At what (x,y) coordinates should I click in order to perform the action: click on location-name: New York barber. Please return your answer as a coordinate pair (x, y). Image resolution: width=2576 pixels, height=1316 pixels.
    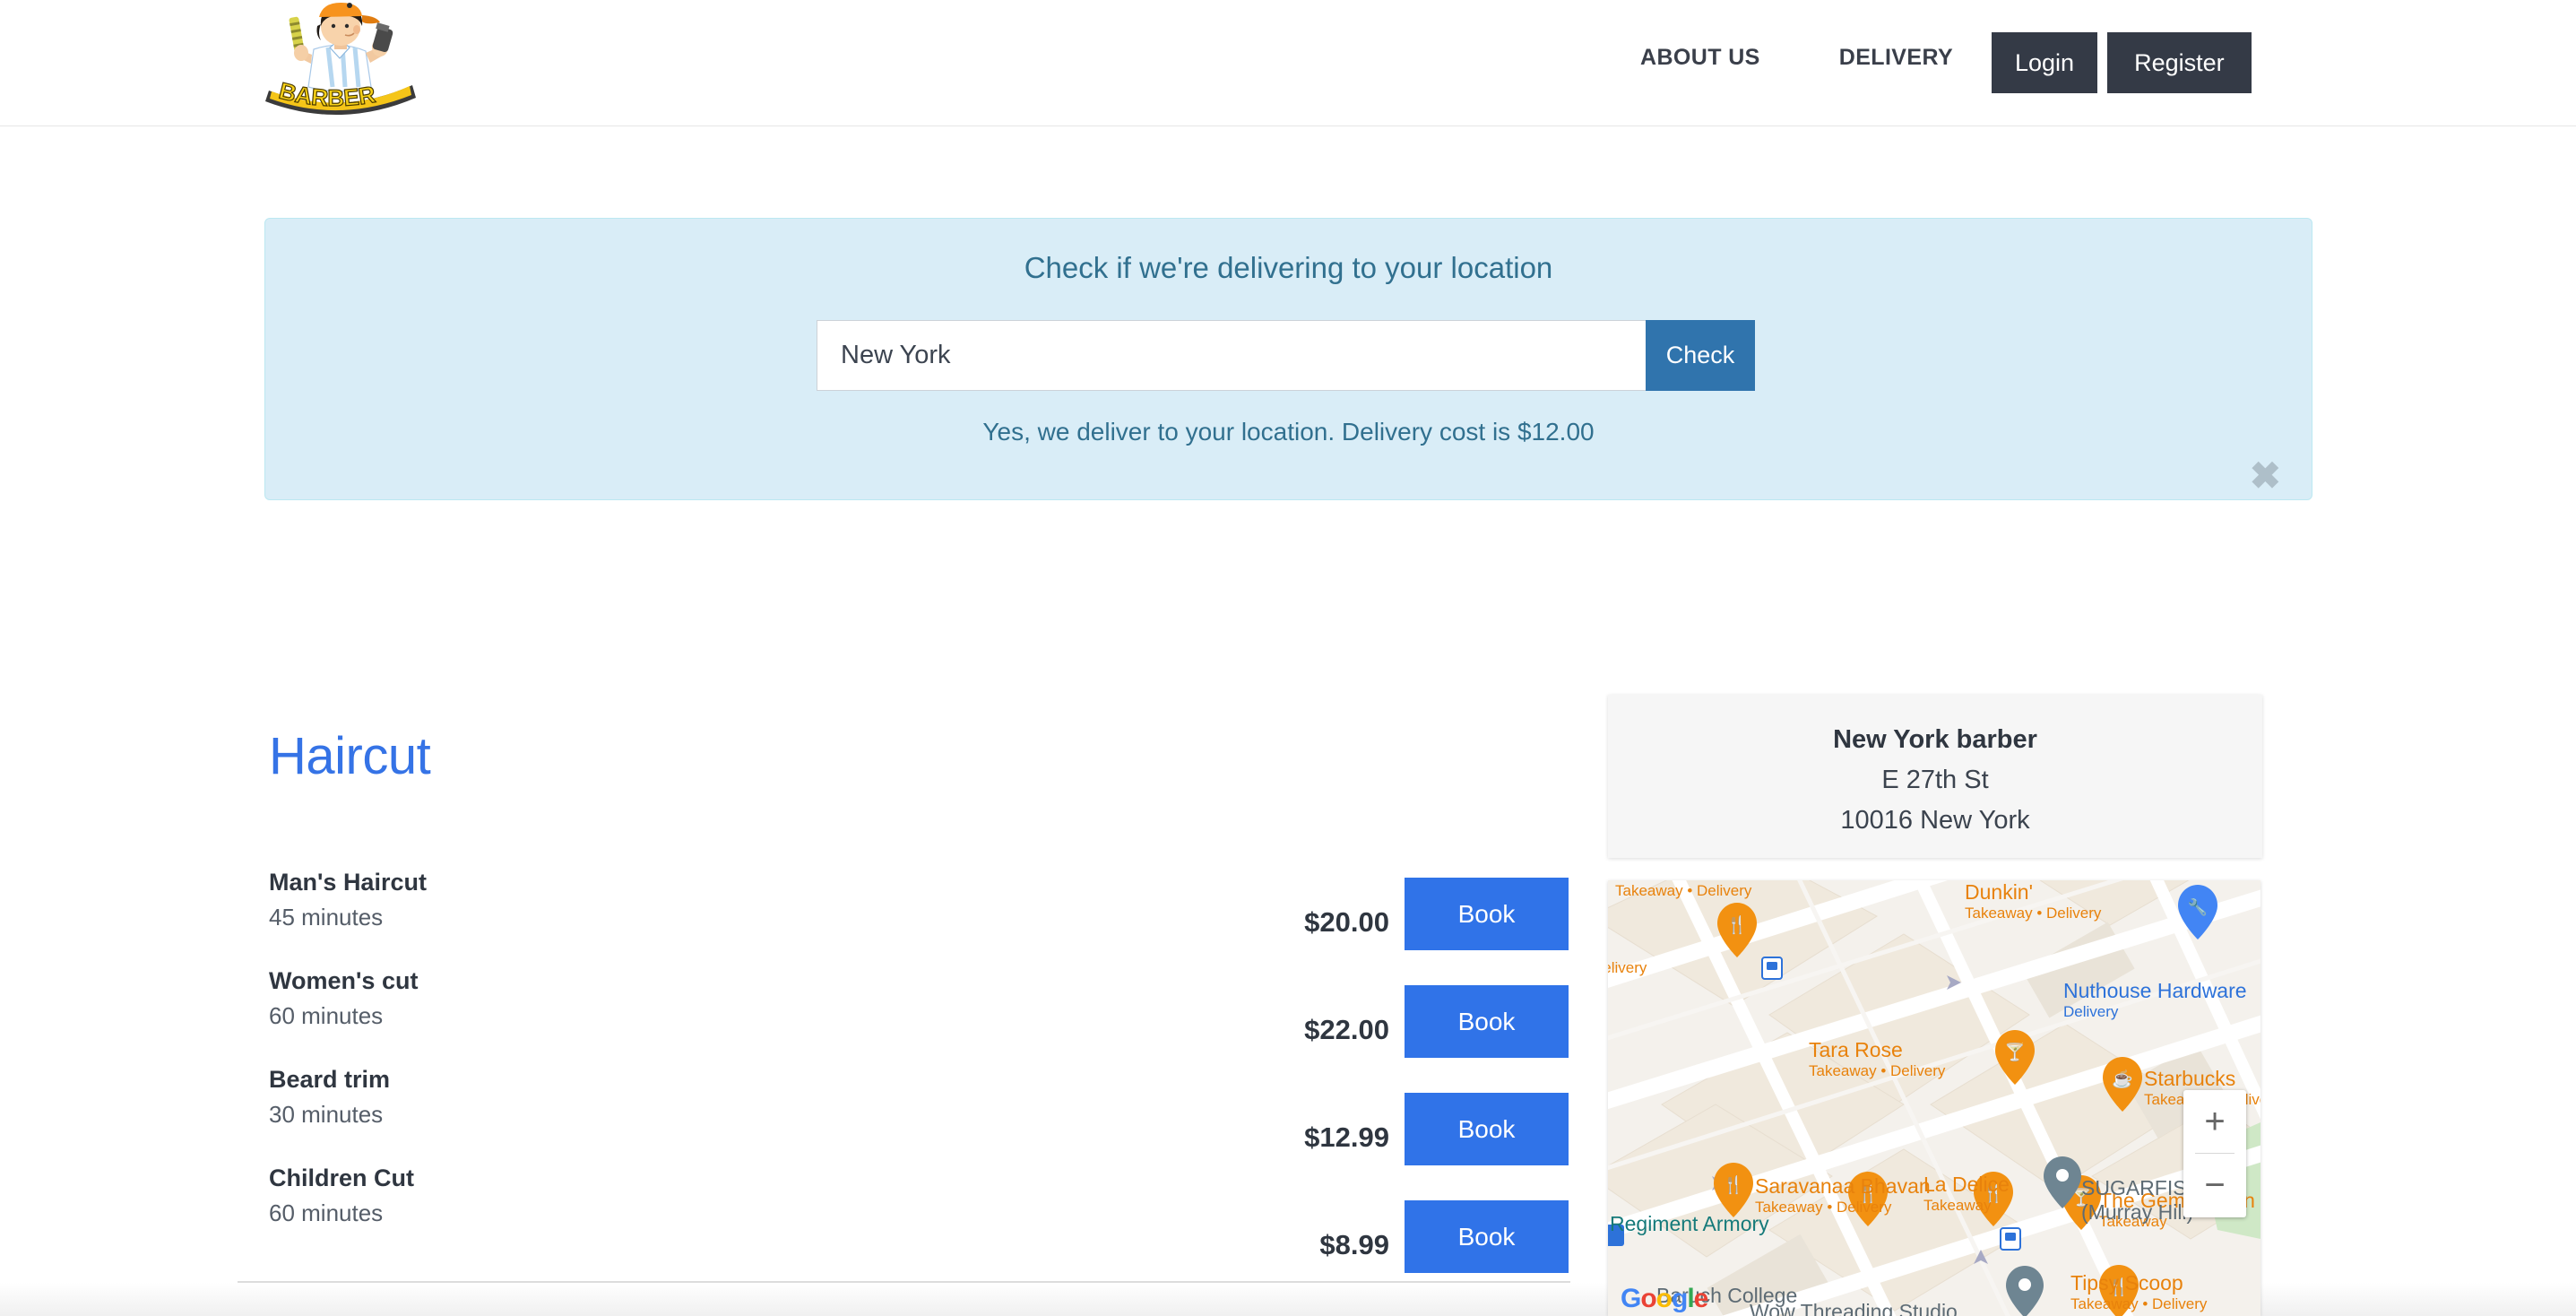
    Looking at the image, I should click on (1935, 740).